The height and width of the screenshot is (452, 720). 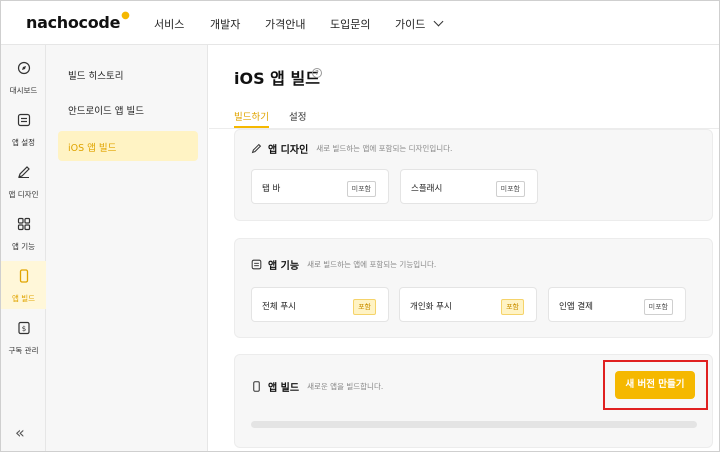 I want to click on rail-label: 앱 디자인, so click(x=23, y=194).